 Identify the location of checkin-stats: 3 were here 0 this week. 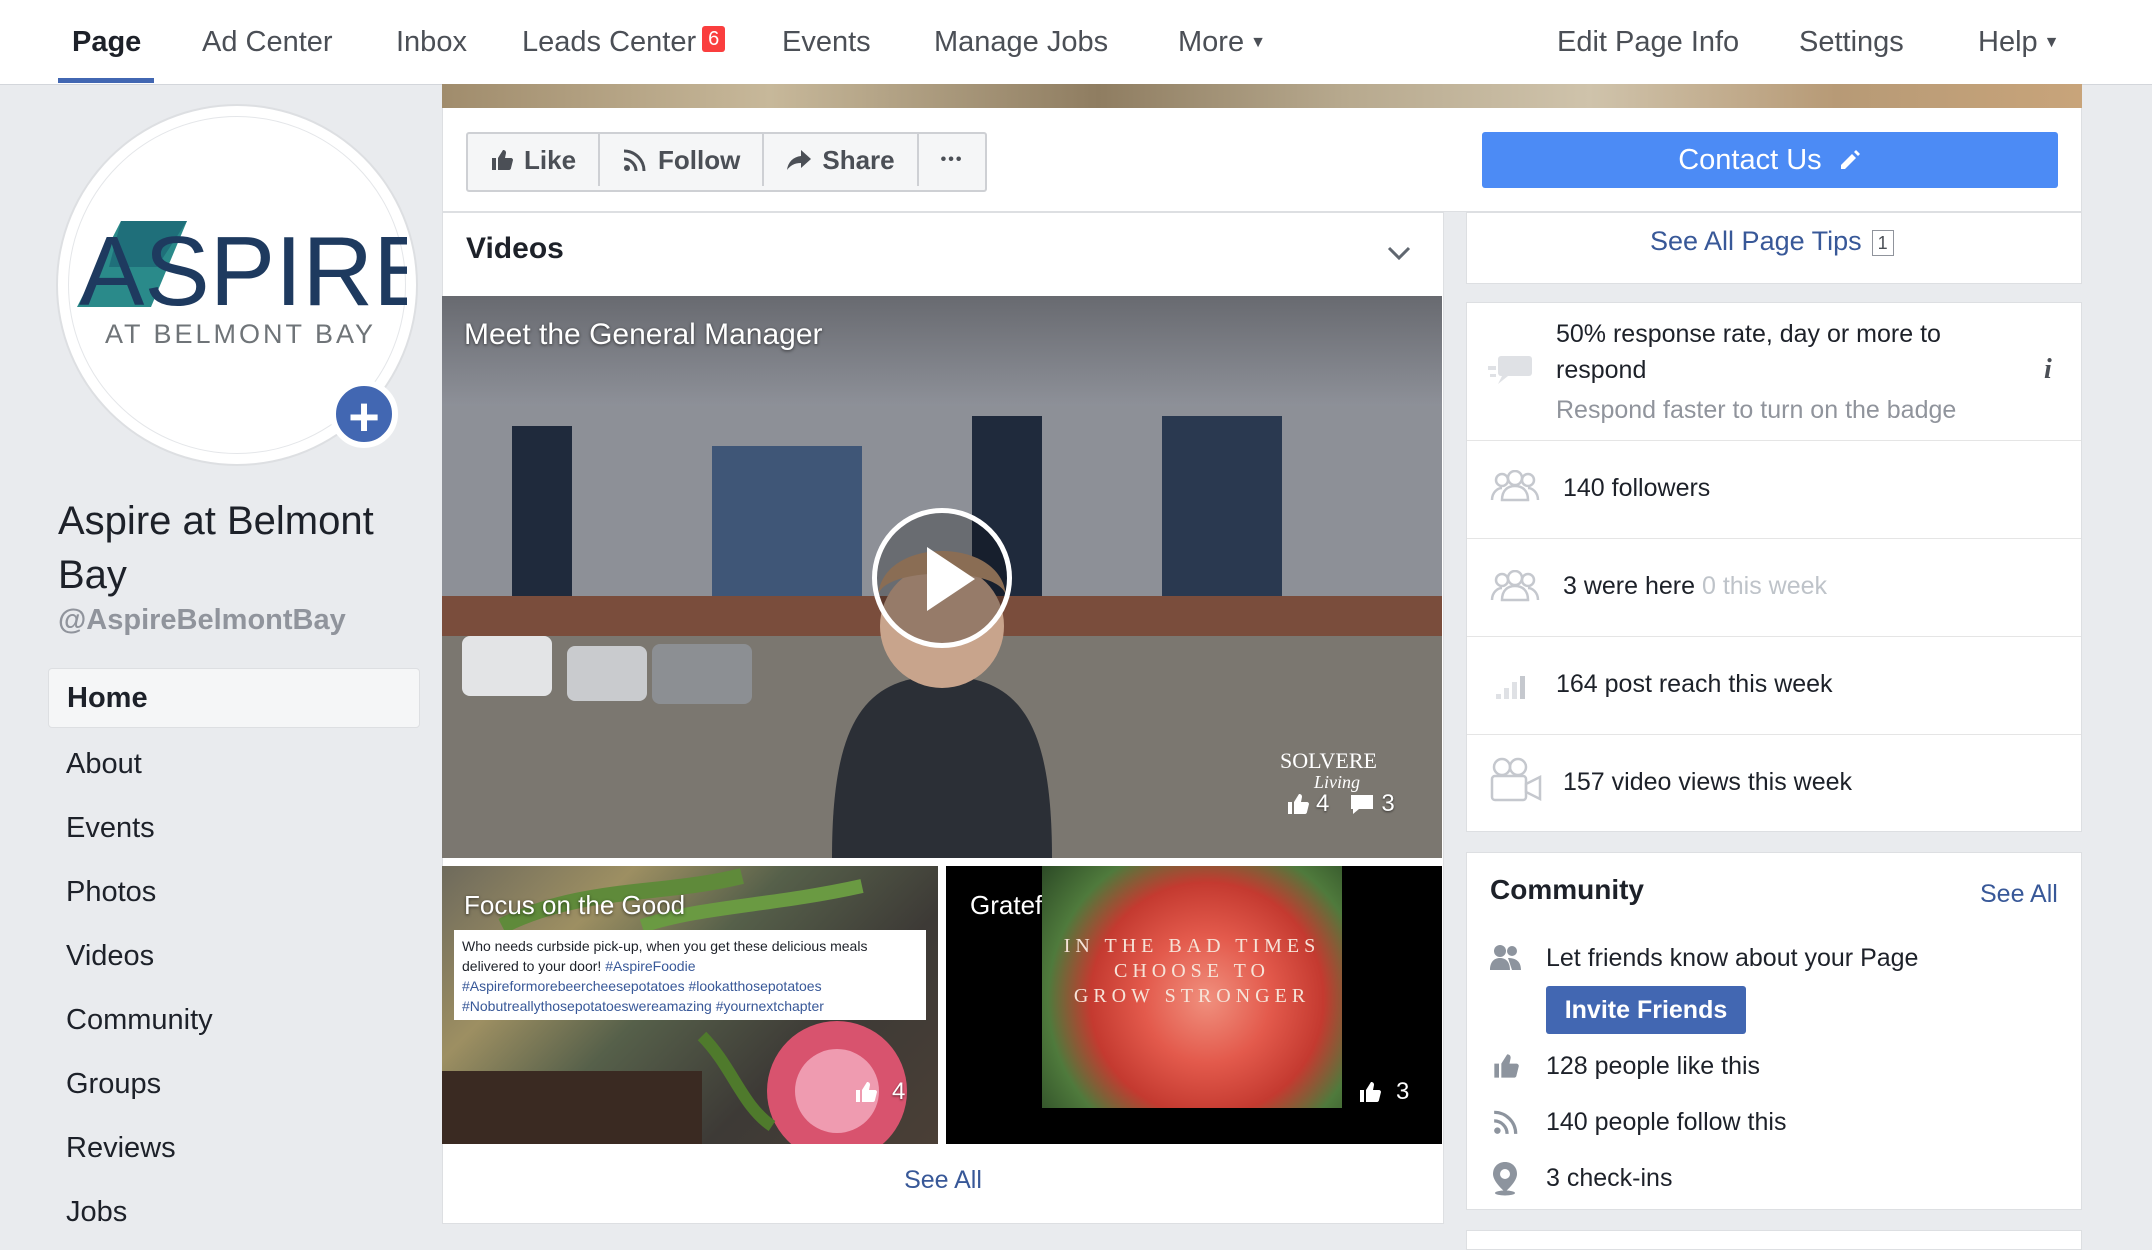
(1695, 586).